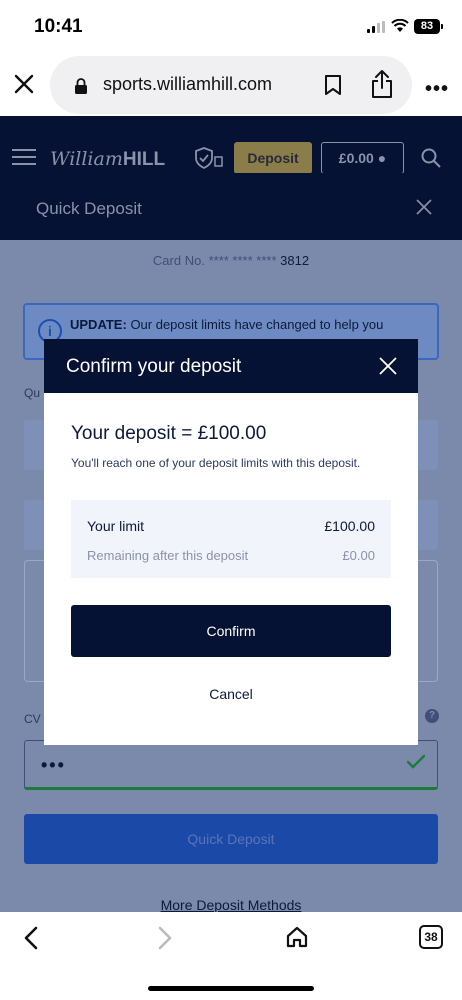  Describe the element at coordinates (209, 158) in the screenshot. I see `safer-gambling-icon` at that location.